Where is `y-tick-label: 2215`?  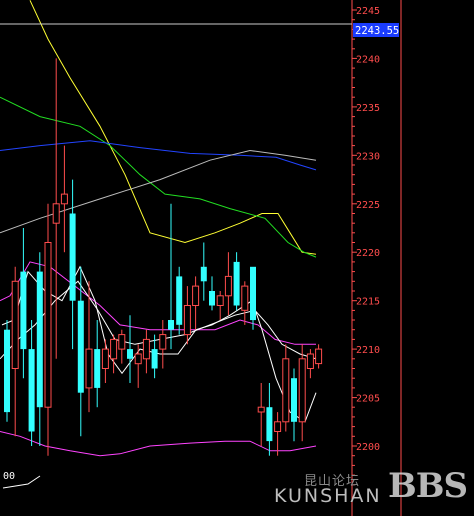
y-tick-label: 2215 is located at coordinates (368, 302).